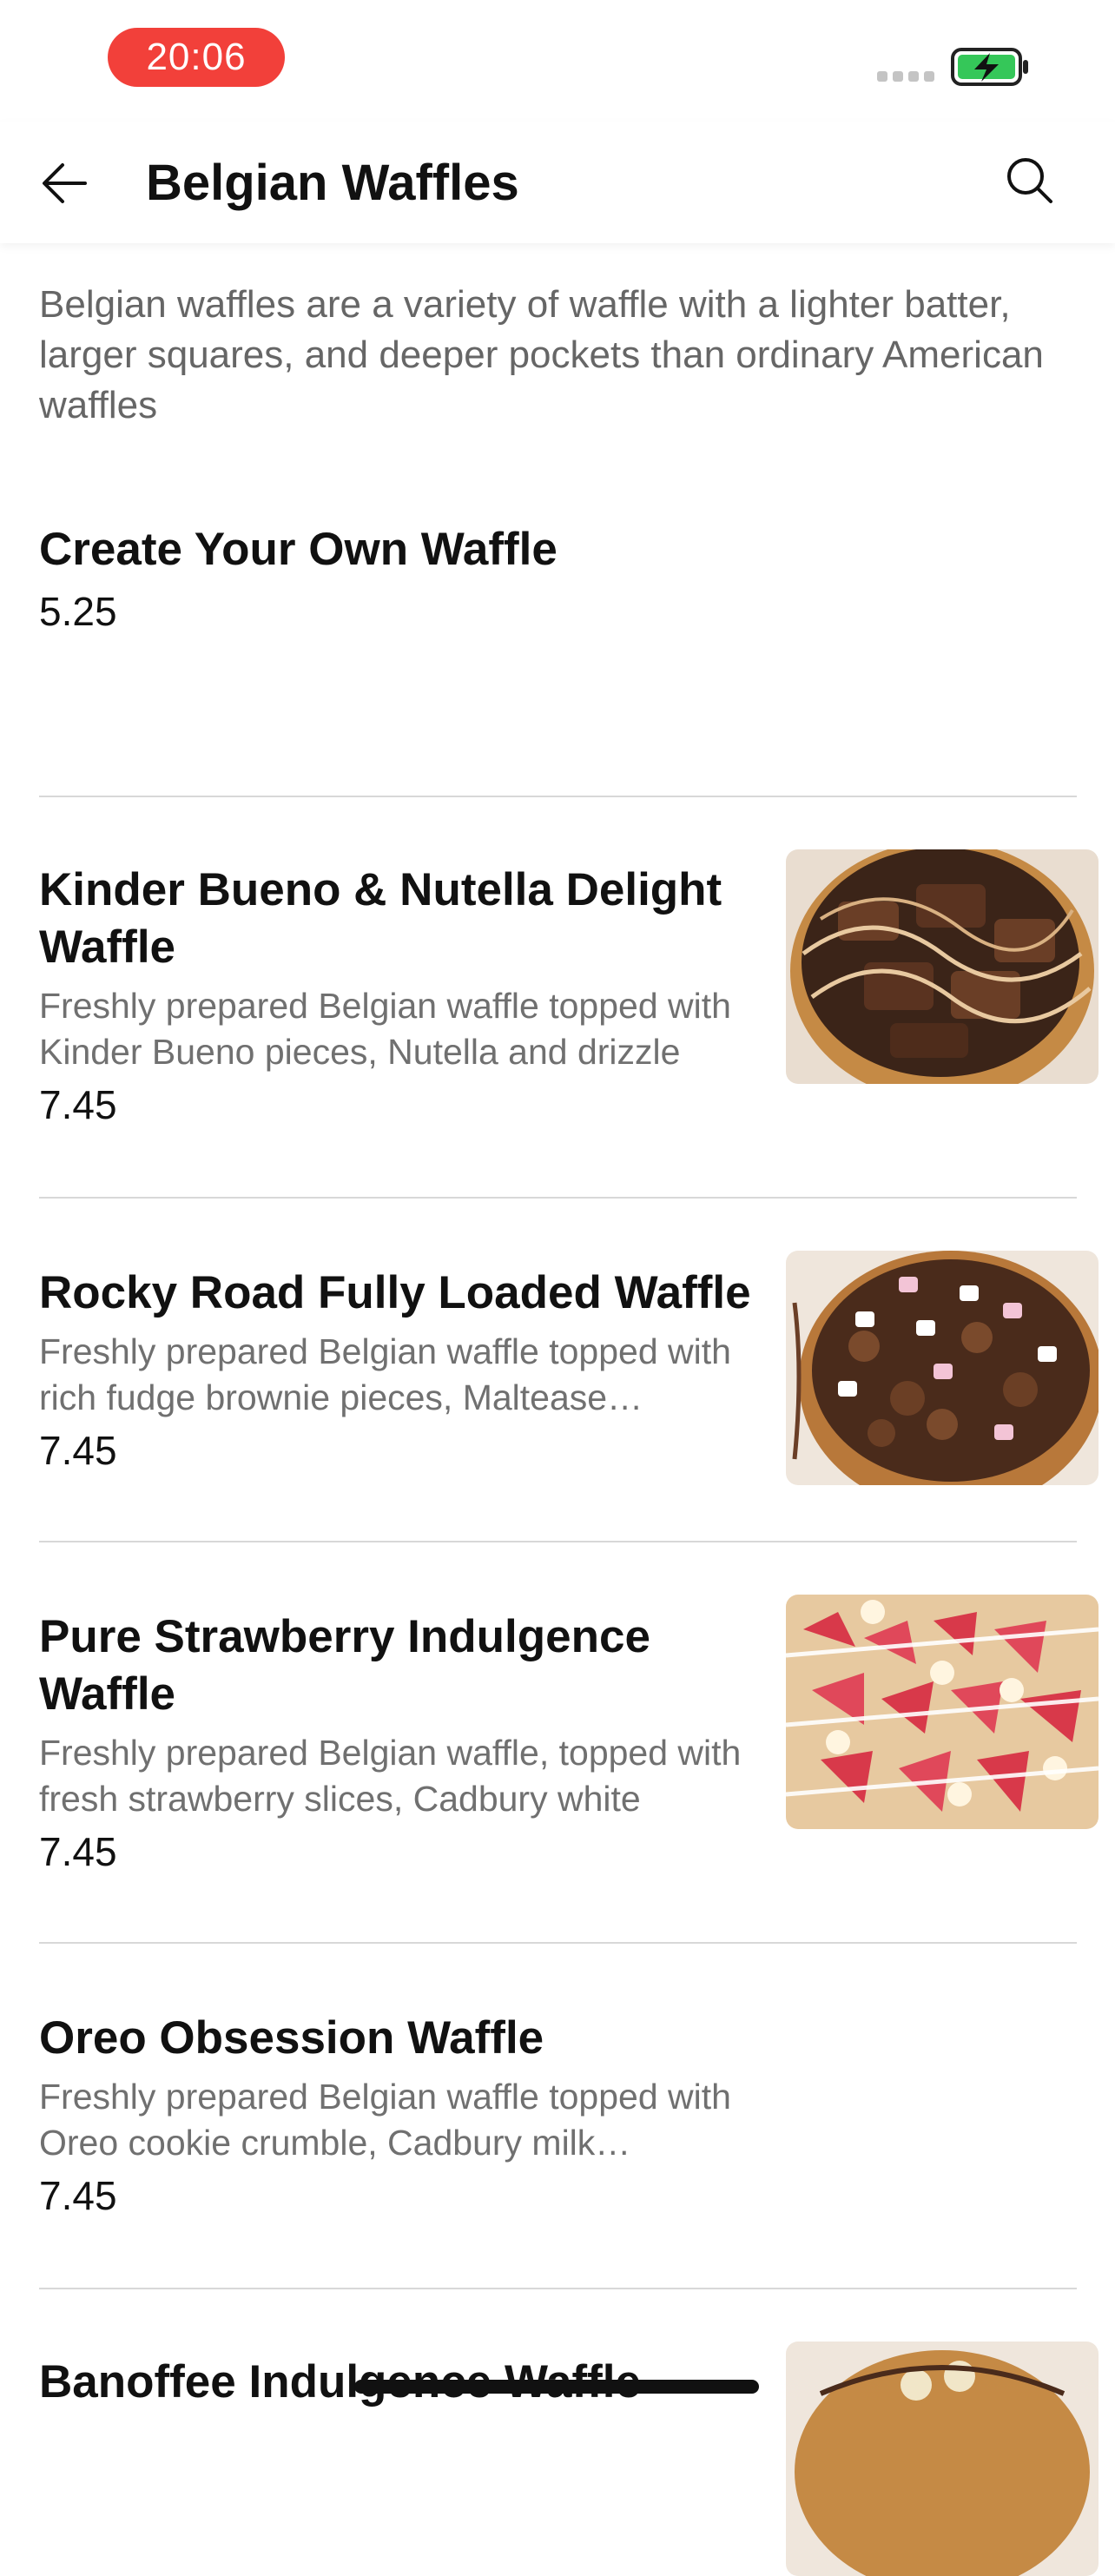  Describe the element at coordinates (556, 2387) in the screenshot. I see `home-indicator` at that location.